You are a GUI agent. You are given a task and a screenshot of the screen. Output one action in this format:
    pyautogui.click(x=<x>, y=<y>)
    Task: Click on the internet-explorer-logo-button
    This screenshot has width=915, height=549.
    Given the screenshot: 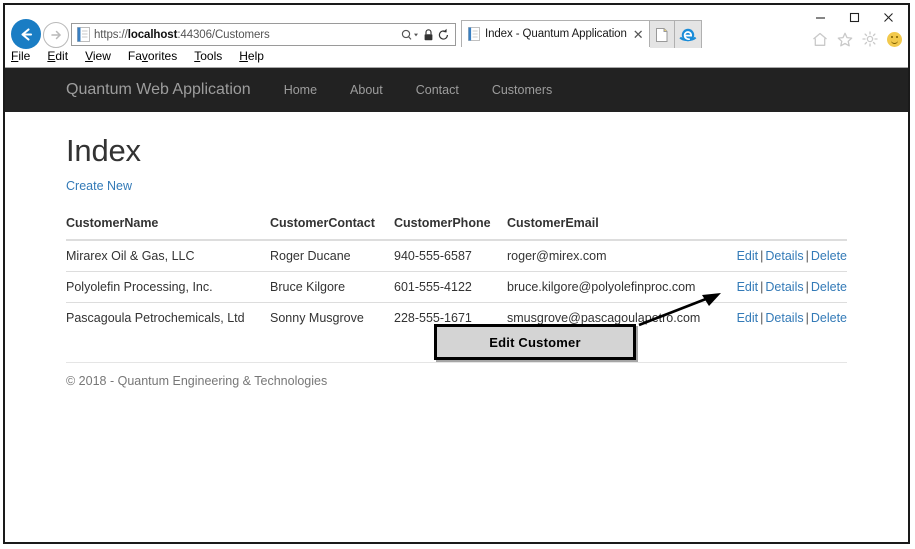 What is the action you would take?
    pyautogui.click(x=688, y=34)
    